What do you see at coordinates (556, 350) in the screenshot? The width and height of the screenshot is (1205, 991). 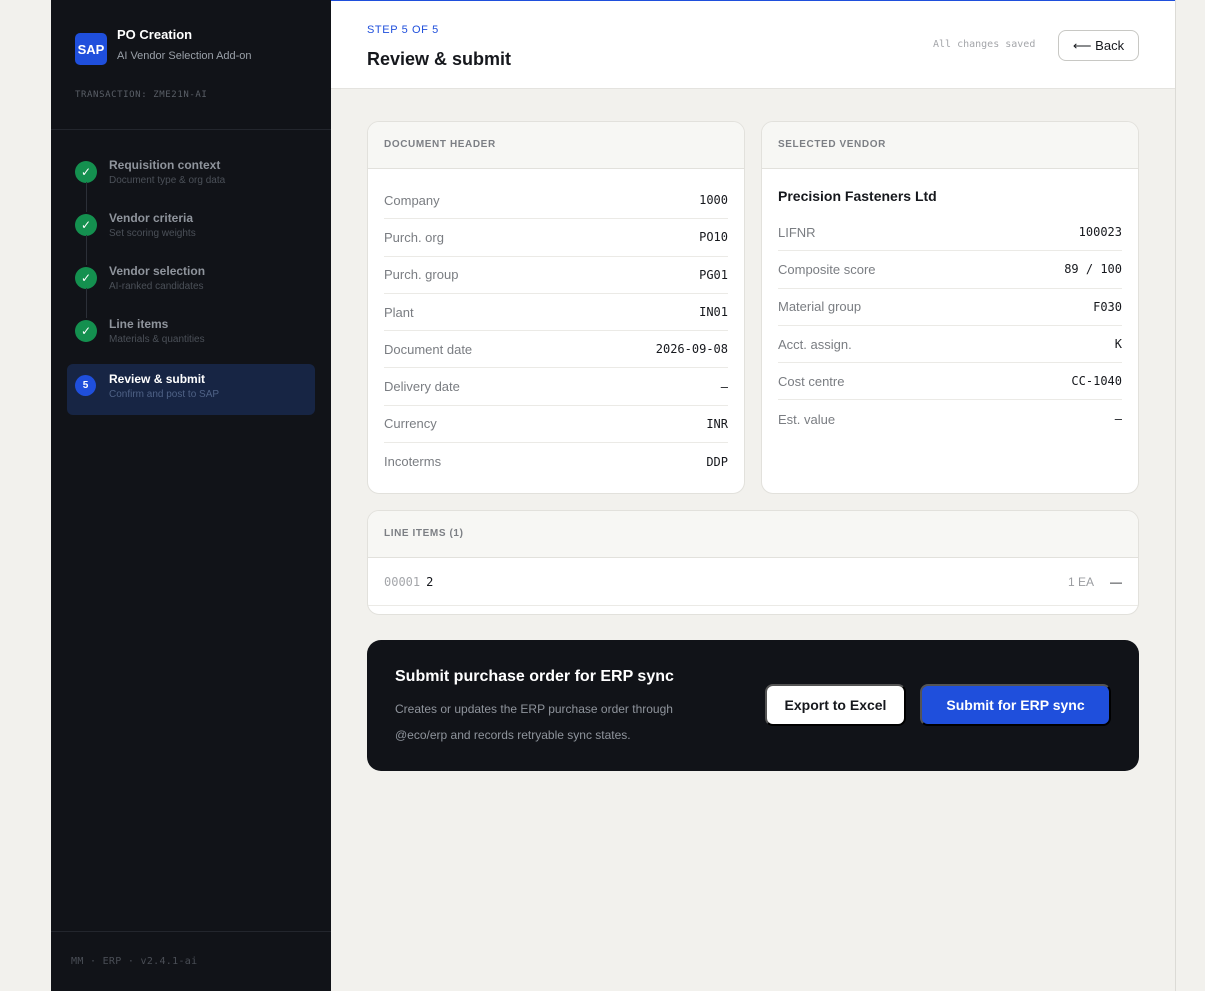 I see `kv-row: Document date 2026-09-08` at bounding box center [556, 350].